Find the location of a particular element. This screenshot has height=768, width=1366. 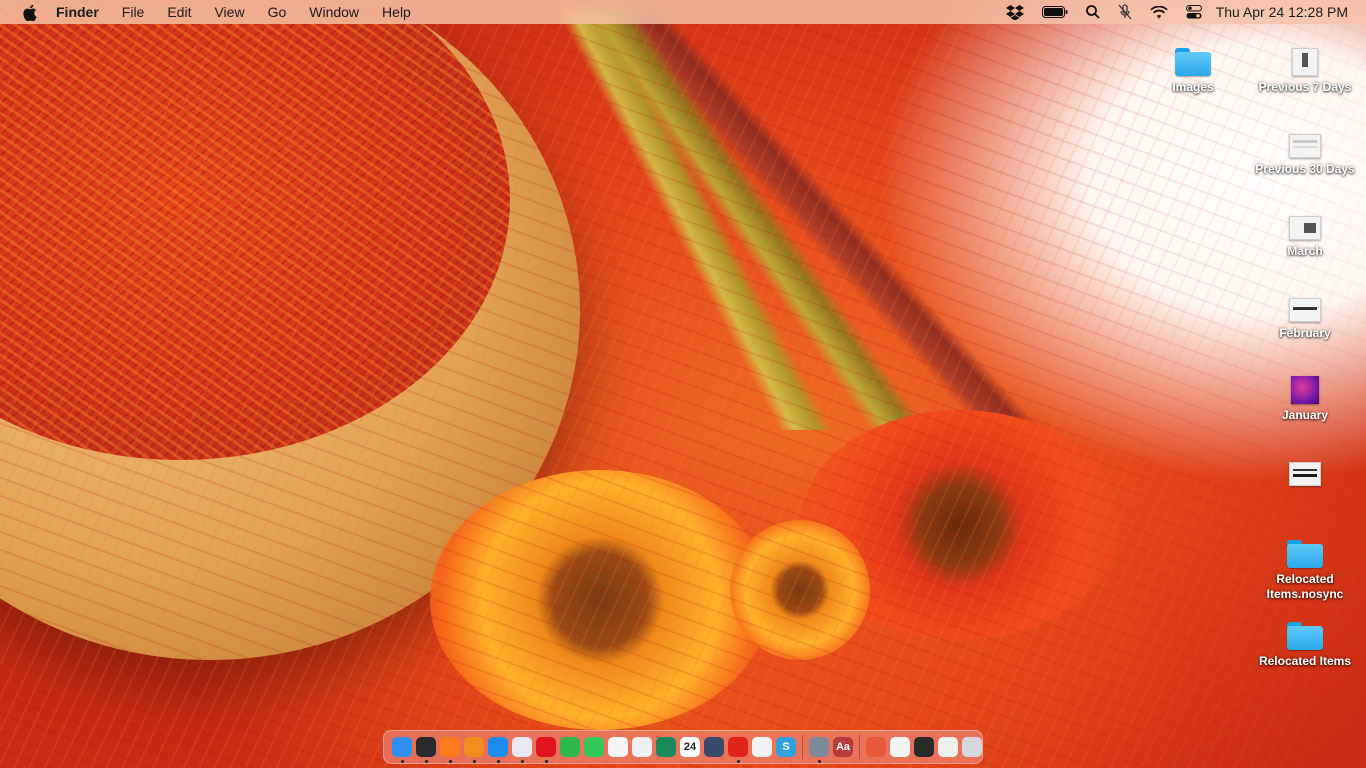

desktop-item-january: January is located at coordinates (1305, 391).